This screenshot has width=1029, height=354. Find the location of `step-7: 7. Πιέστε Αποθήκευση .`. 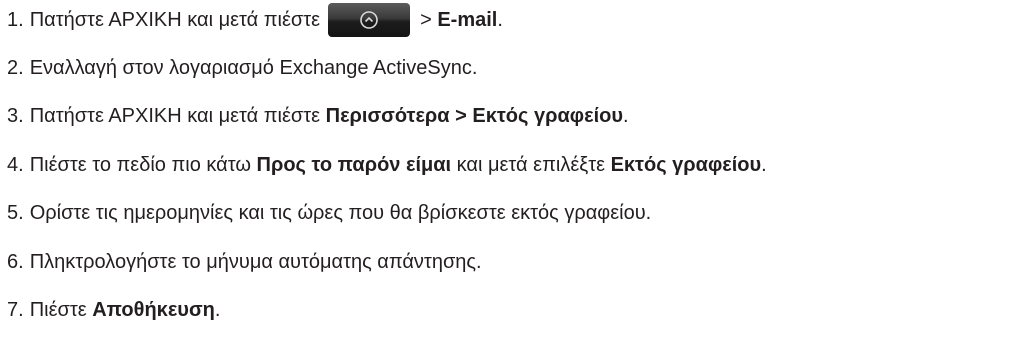

step-7: 7. Πιέστε Αποθήκευση . is located at coordinates (113, 310).